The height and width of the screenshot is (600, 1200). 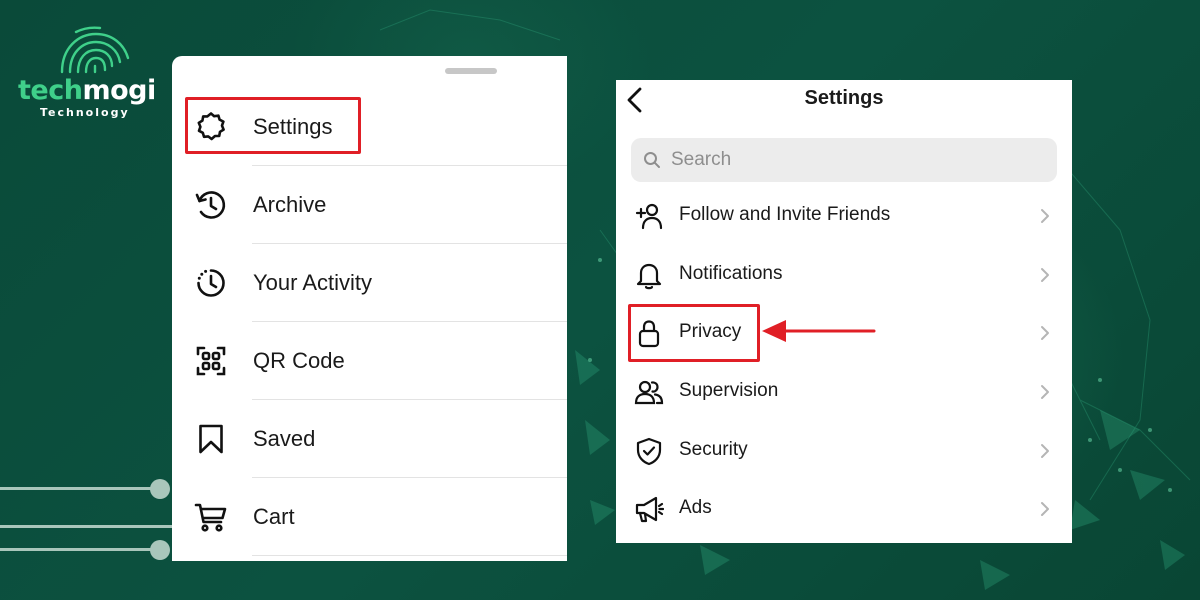 What do you see at coordinates (856, 160) in the screenshot?
I see `search-input` at bounding box center [856, 160].